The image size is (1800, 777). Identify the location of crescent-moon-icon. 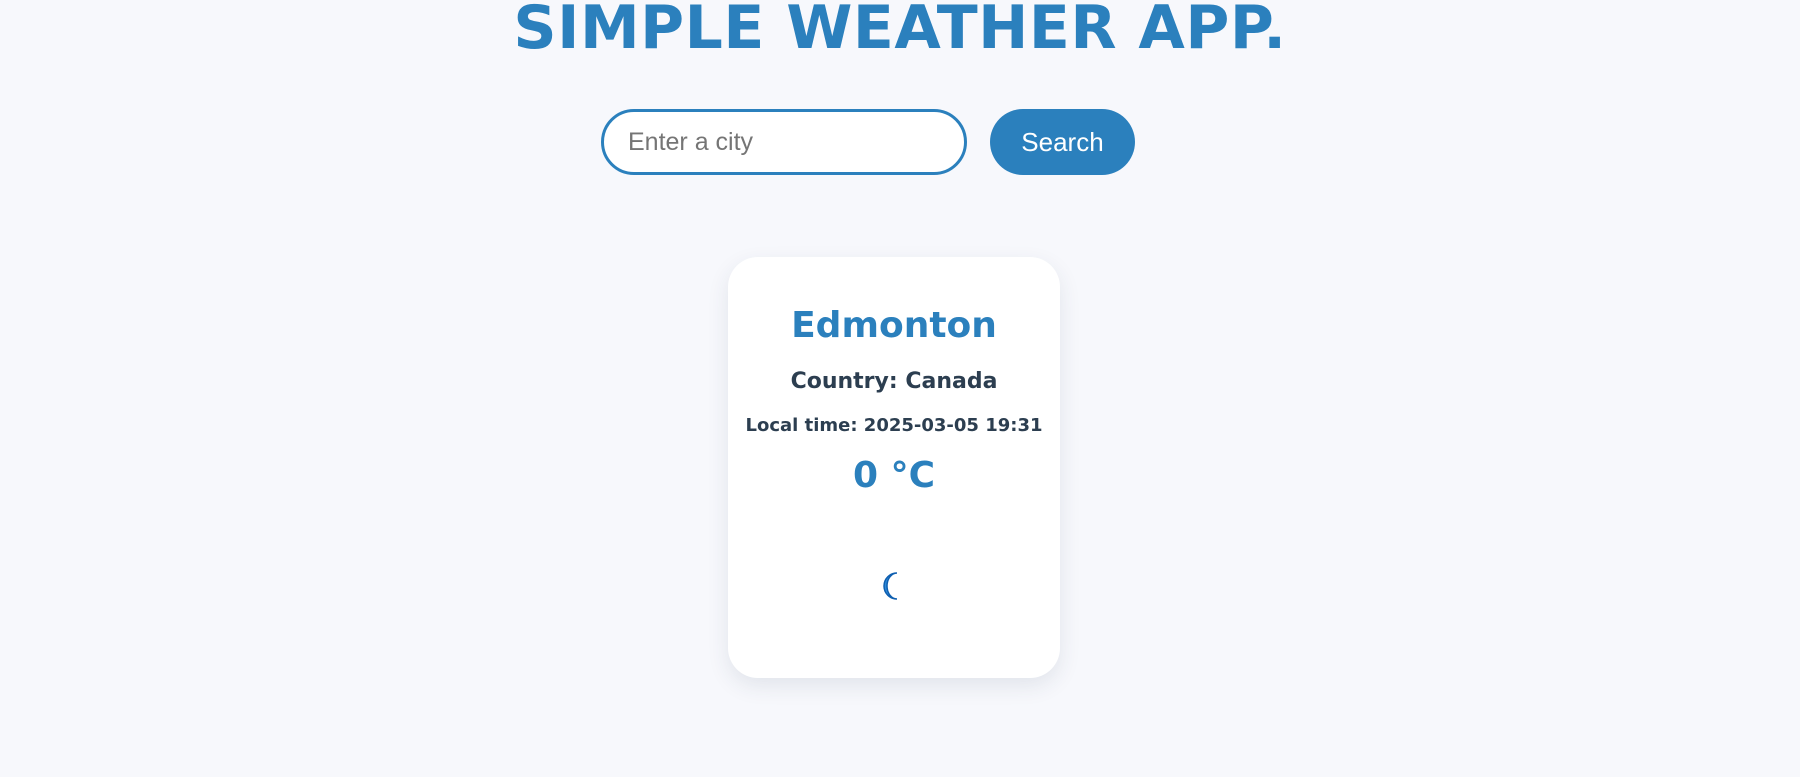
(890, 586).